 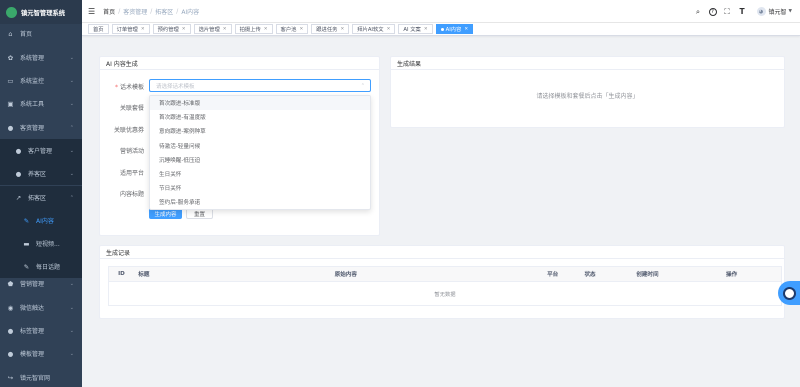 What do you see at coordinates (415, 29) in the screenshot?
I see `tag-ai-copy: AI 文案 ✕` at bounding box center [415, 29].